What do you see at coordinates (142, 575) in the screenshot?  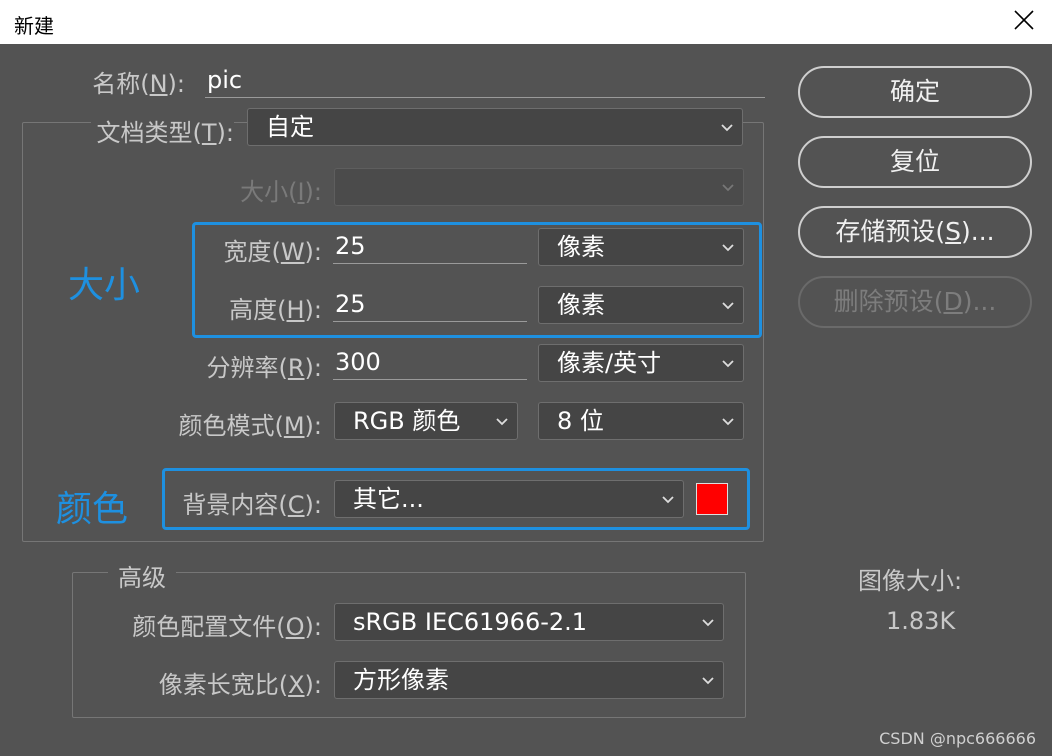 I see `advanced-title: 高级` at bounding box center [142, 575].